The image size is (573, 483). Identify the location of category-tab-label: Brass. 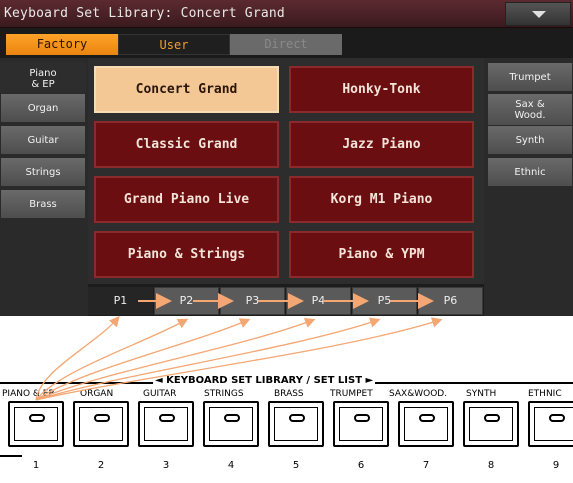
(43, 204).